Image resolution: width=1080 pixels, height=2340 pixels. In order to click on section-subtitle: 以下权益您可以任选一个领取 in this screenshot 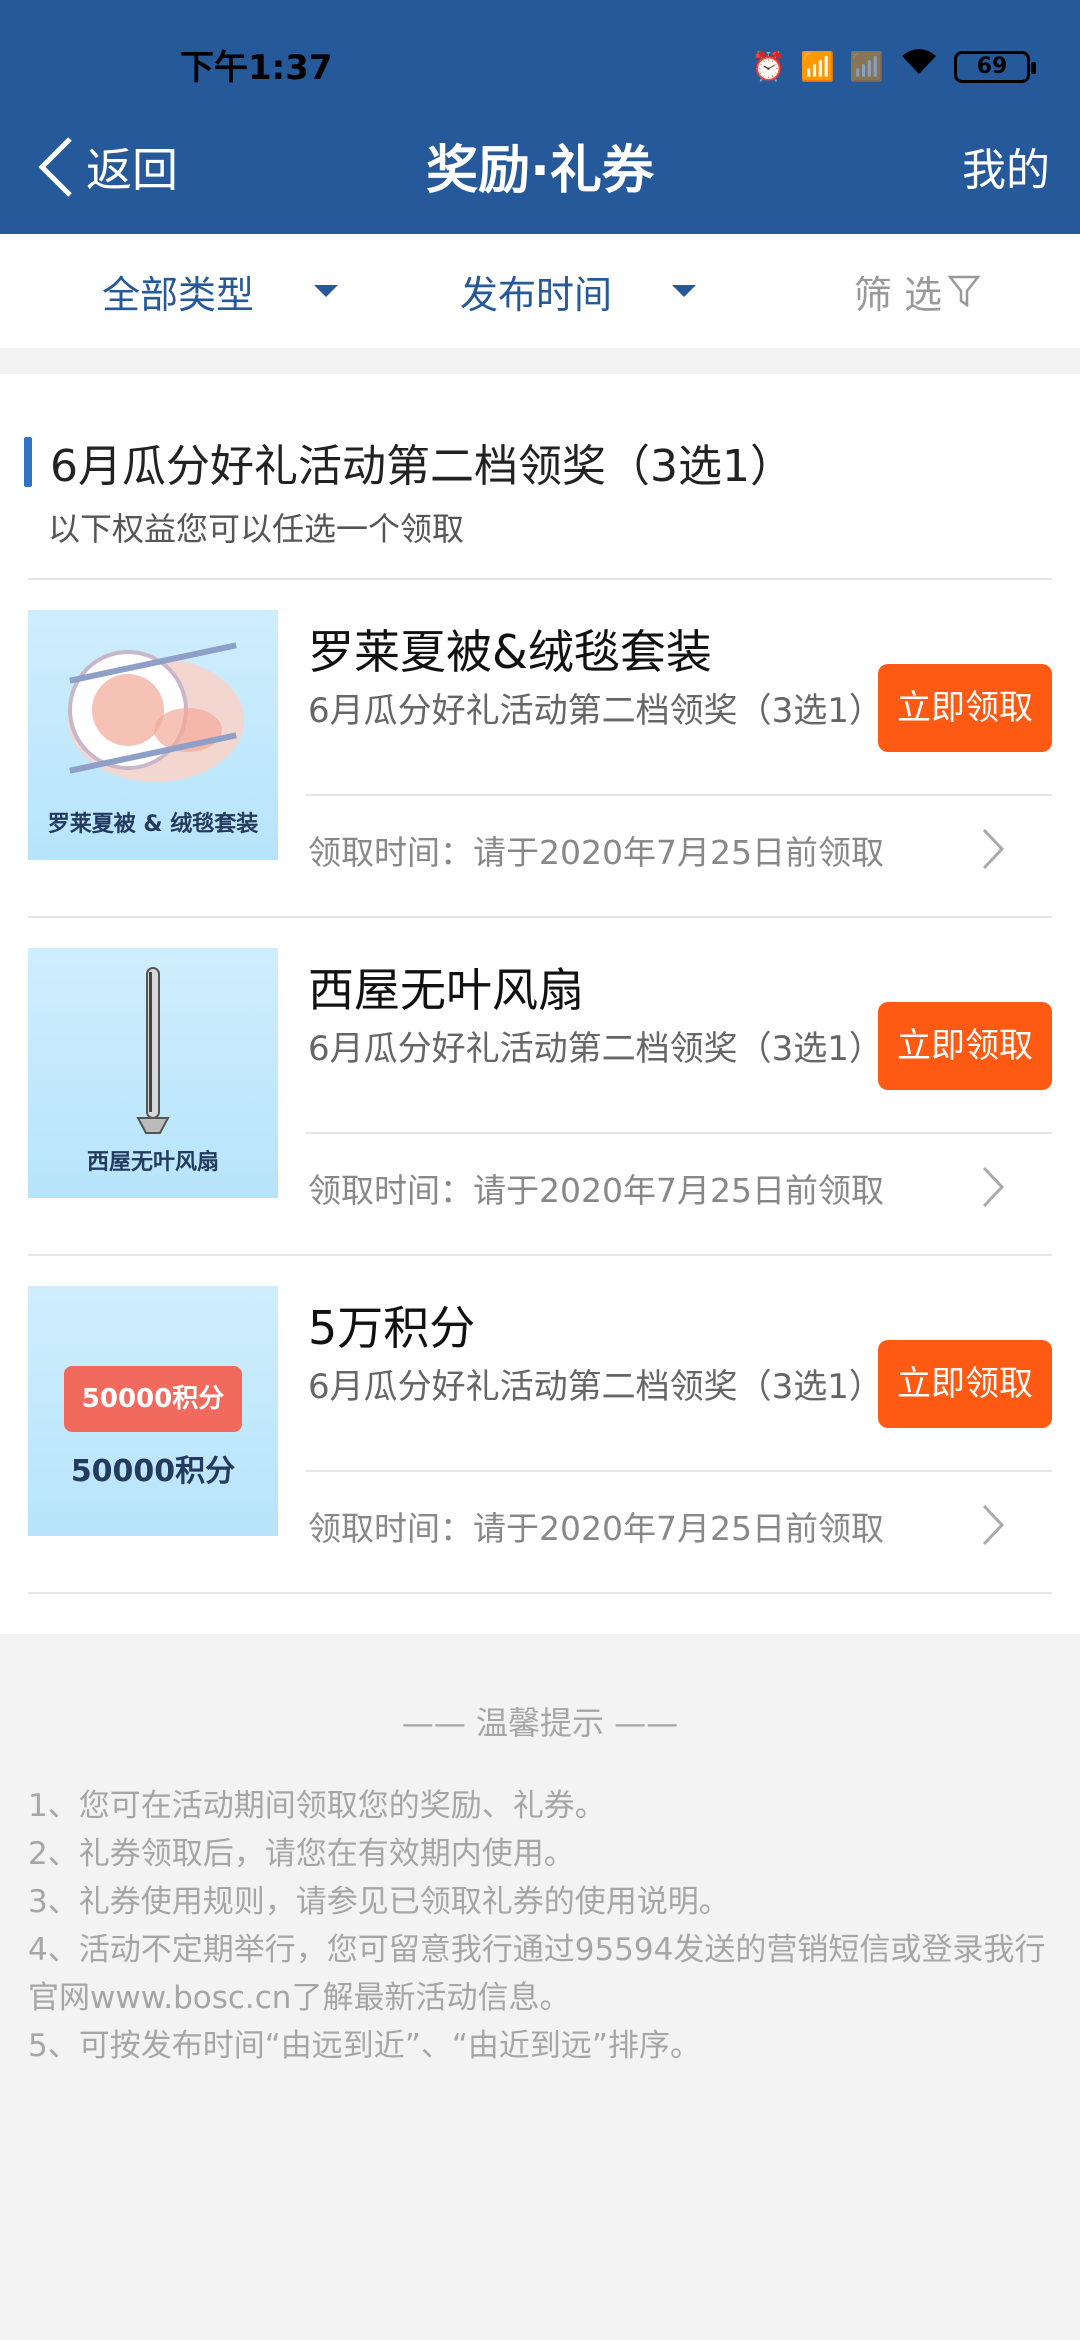, I will do `click(256, 529)`.